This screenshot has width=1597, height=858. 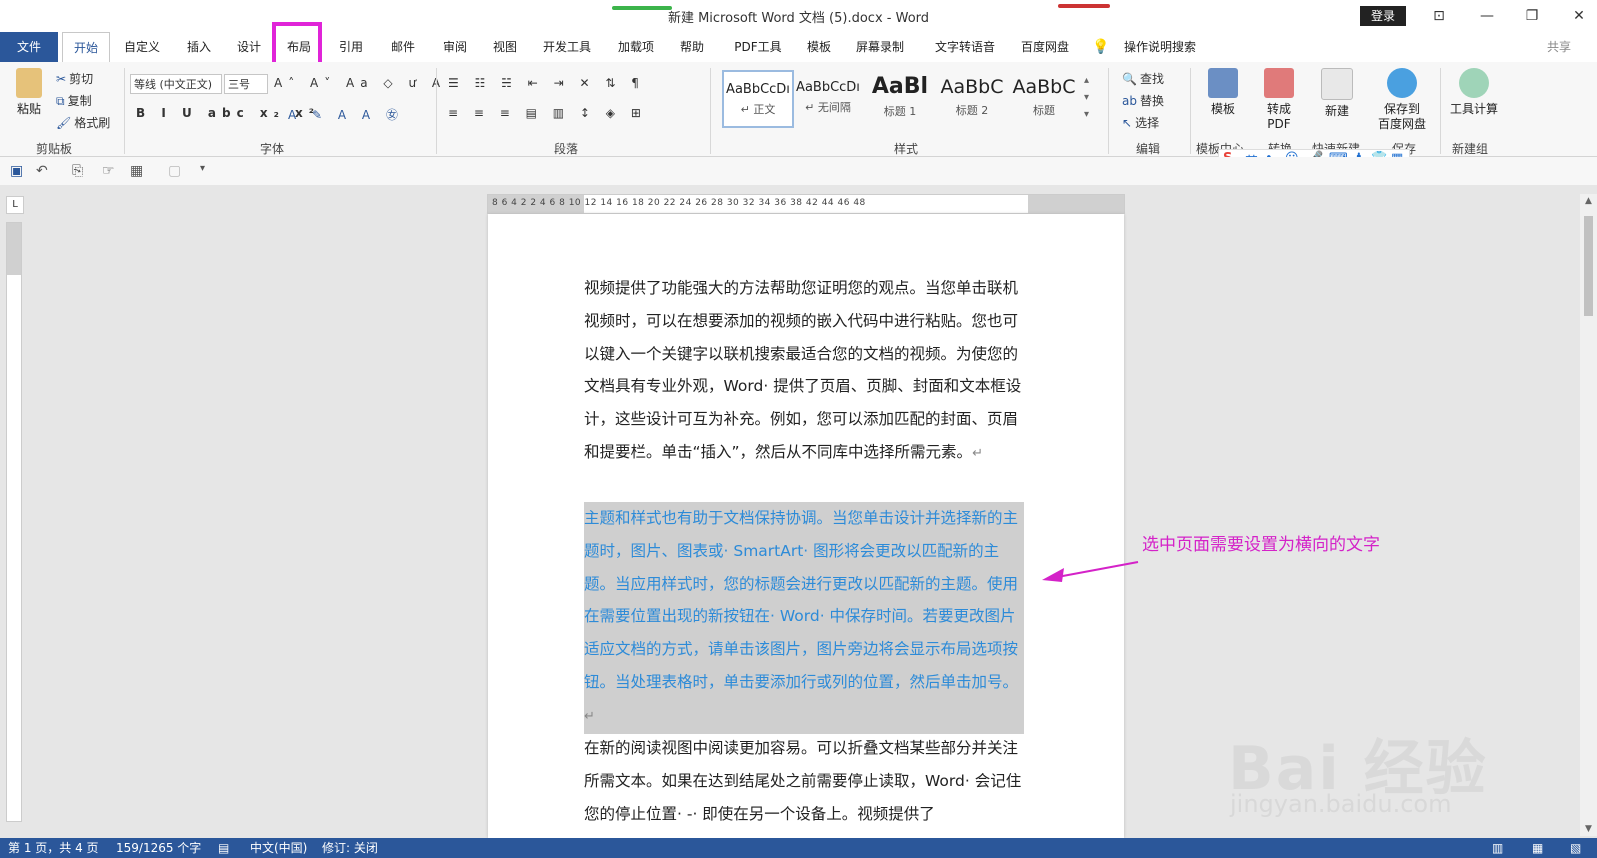 I want to click on brush-icon: 🖌, so click(x=64, y=123).